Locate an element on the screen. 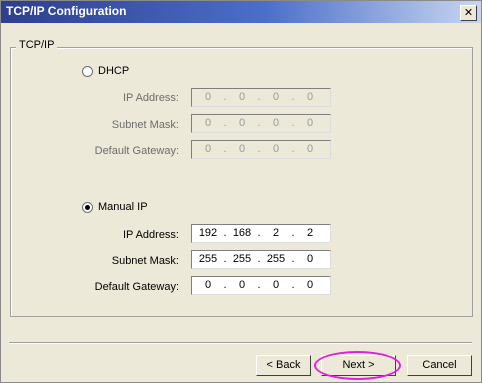 This screenshot has height=383, width=482. dhcp-default-gateway-field: 0 . 0 . 0 . 0 is located at coordinates (261, 149).